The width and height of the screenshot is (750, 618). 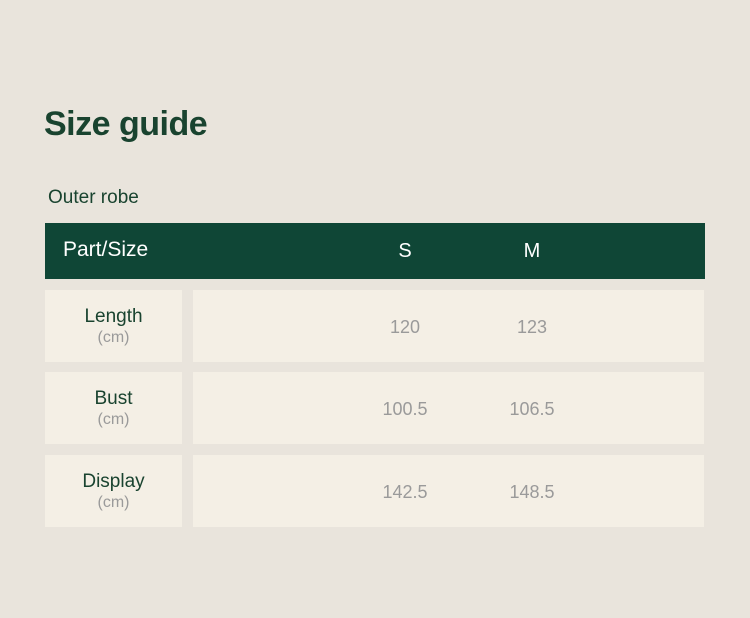 I want to click on row-label-cell: Length (cm), so click(x=113, y=326).